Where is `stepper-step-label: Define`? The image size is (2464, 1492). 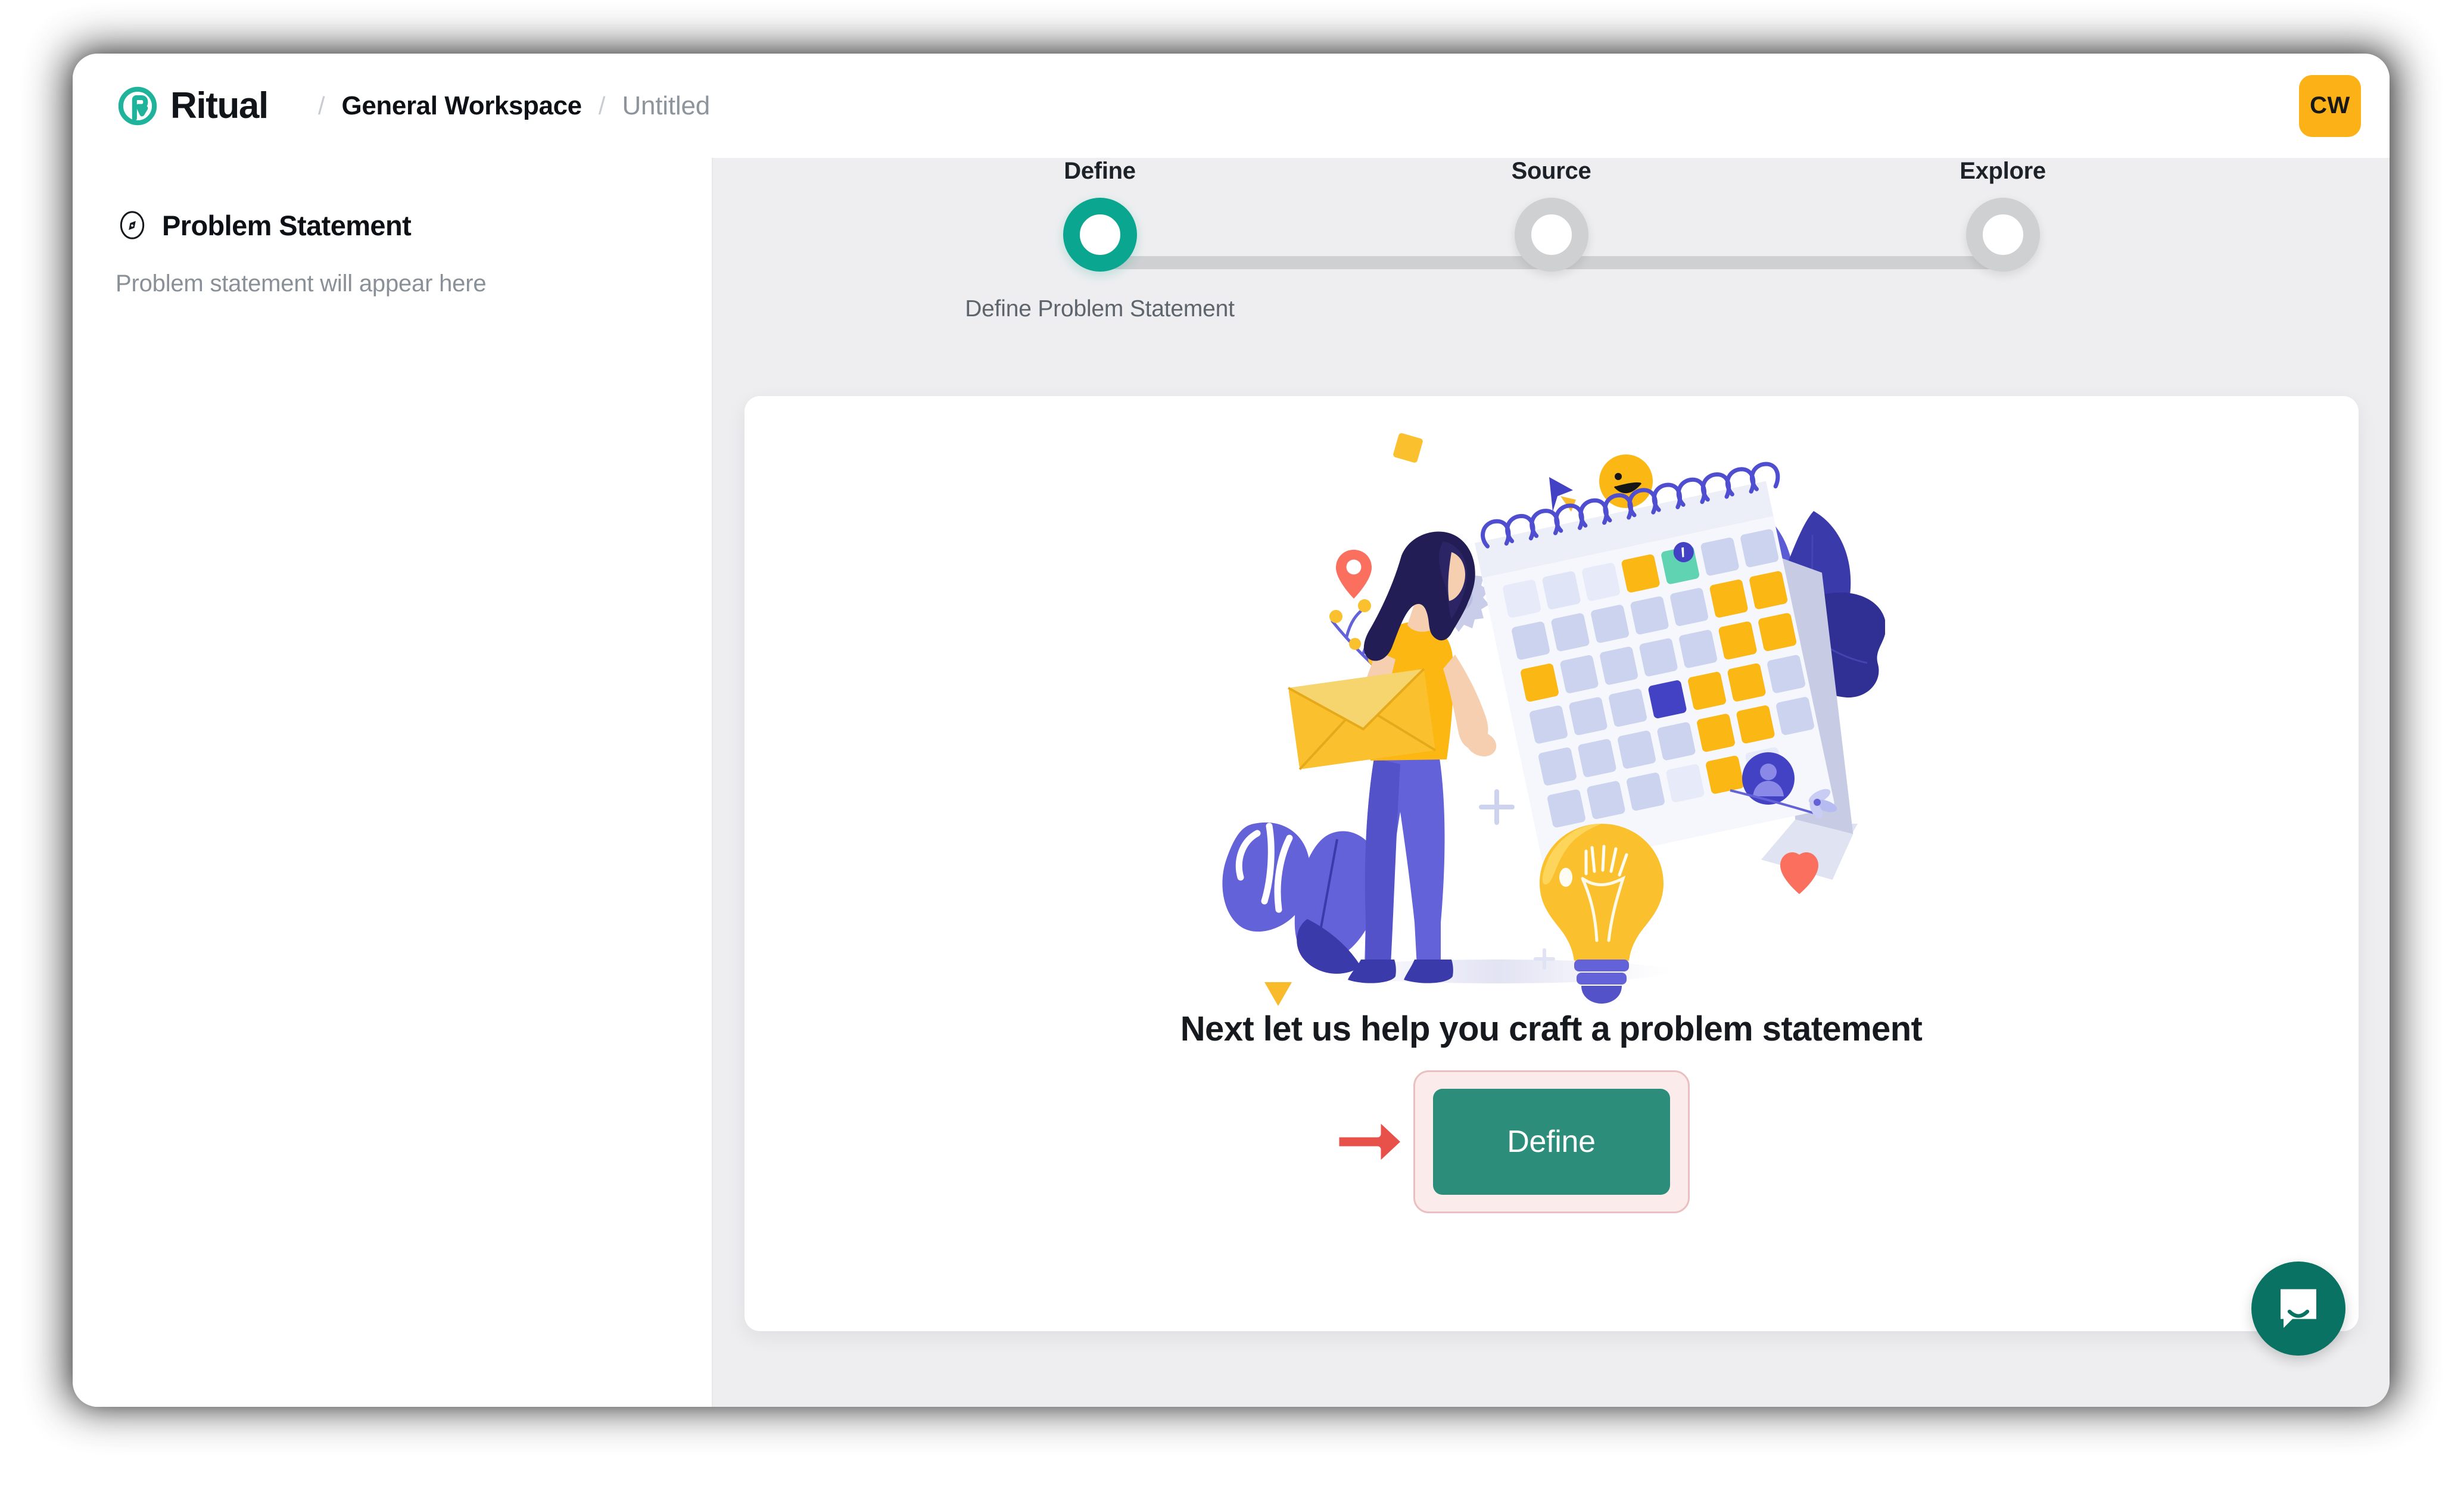
stepper-step-label: Define is located at coordinates (1100, 171).